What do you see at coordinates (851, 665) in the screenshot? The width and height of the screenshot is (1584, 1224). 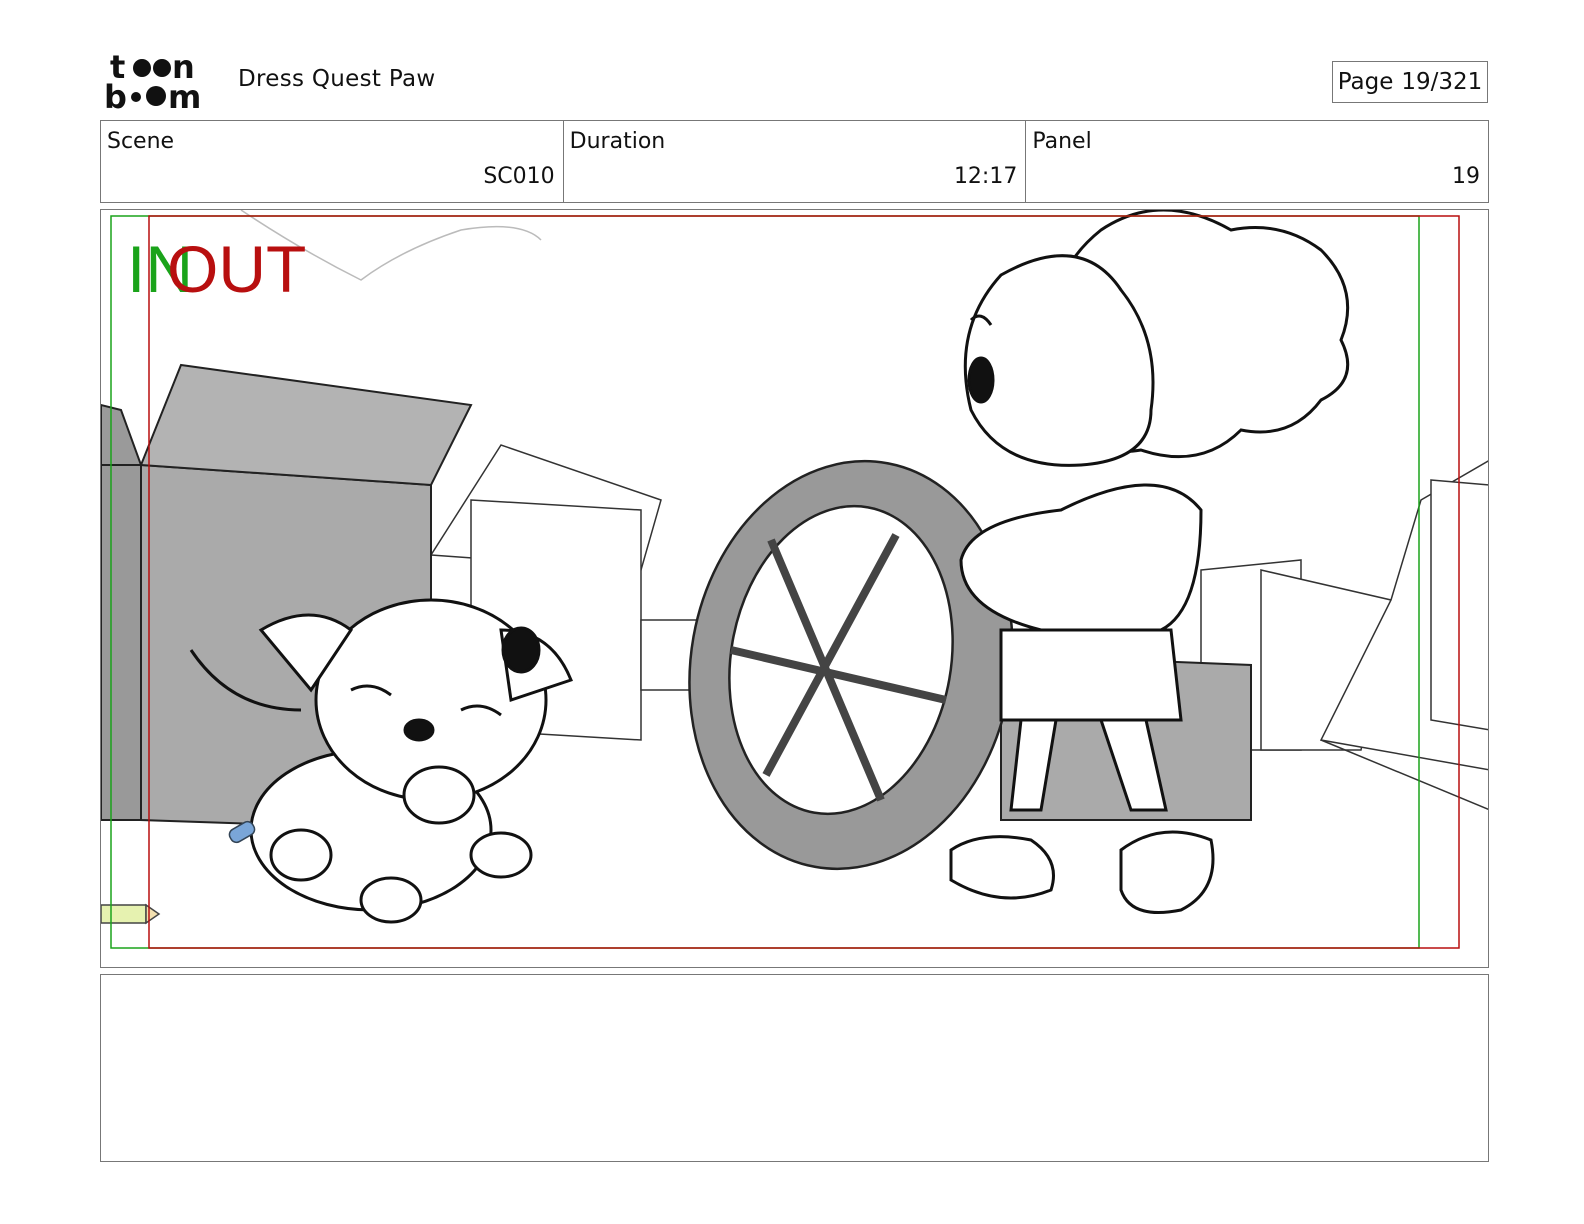 I see `wheel` at bounding box center [851, 665].